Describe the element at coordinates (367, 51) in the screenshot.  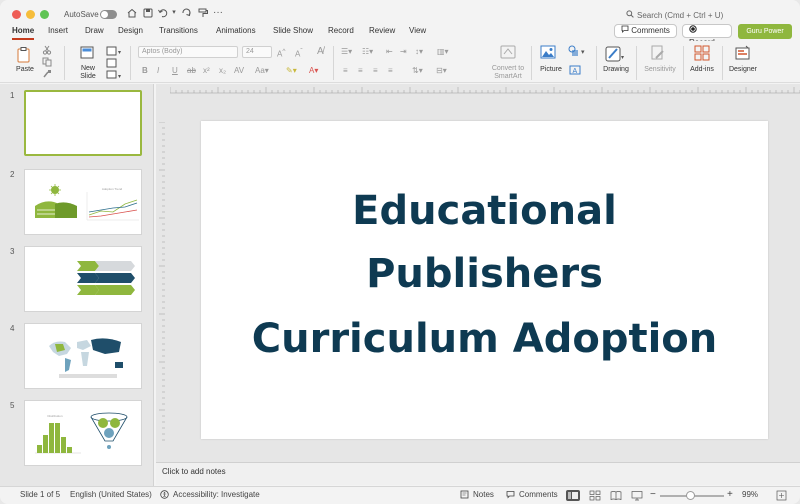
I see `numbering-icon: ☷▾` at that location.